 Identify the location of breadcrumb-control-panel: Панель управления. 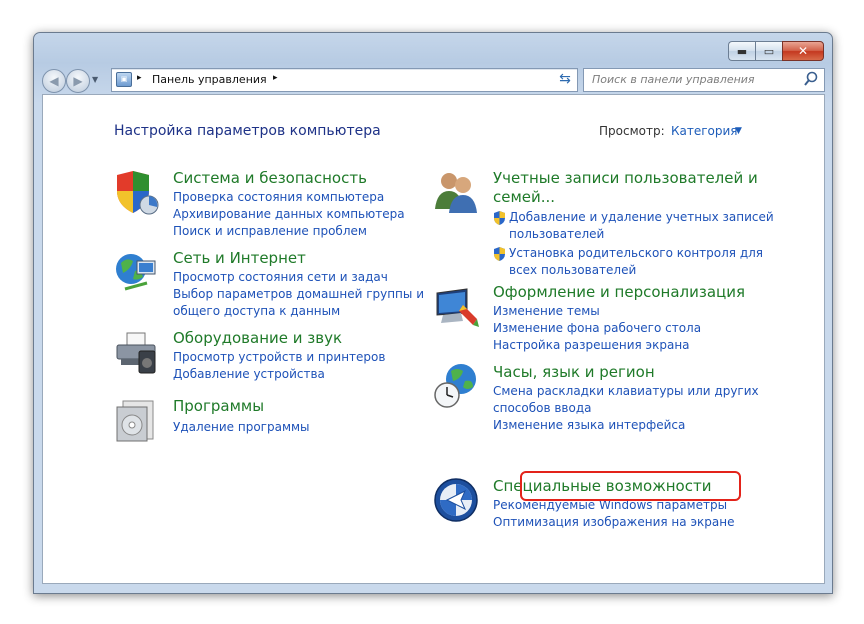
(209, 79).